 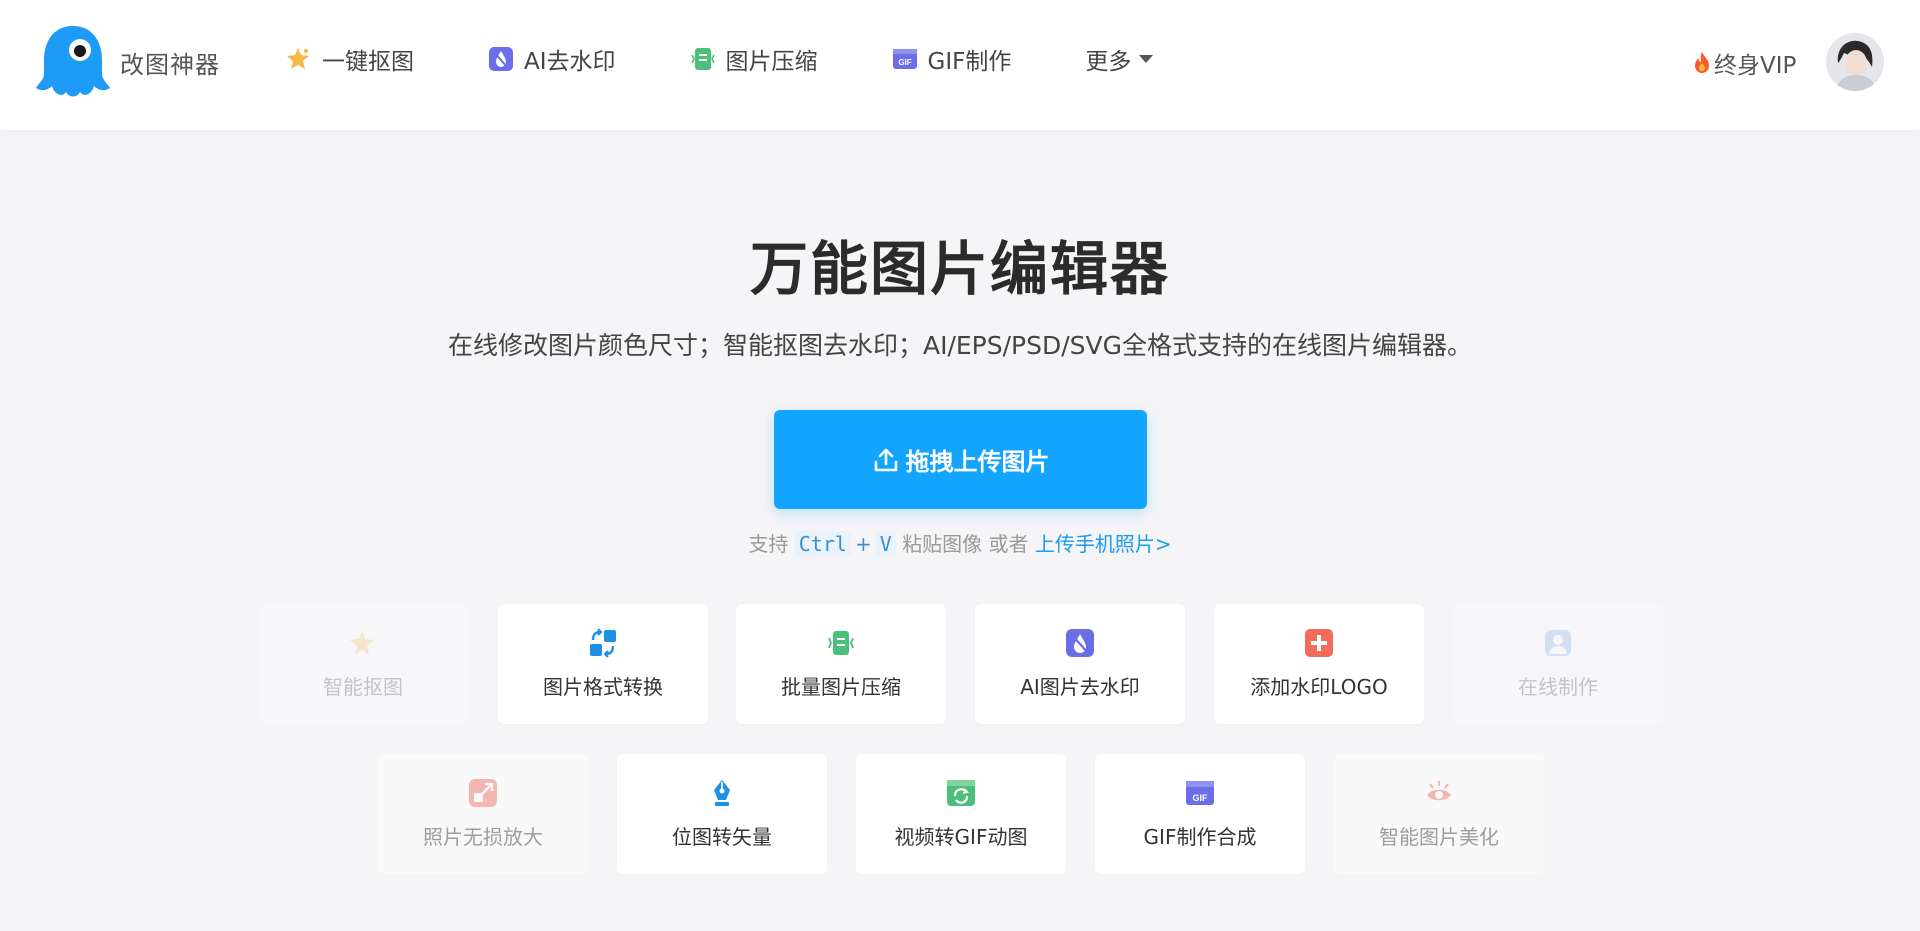 What do you see at coordinates (841, 687) in the screenshot?
I see `tool-card-label: 批量图片压缩` at bounding box center [841, 687].